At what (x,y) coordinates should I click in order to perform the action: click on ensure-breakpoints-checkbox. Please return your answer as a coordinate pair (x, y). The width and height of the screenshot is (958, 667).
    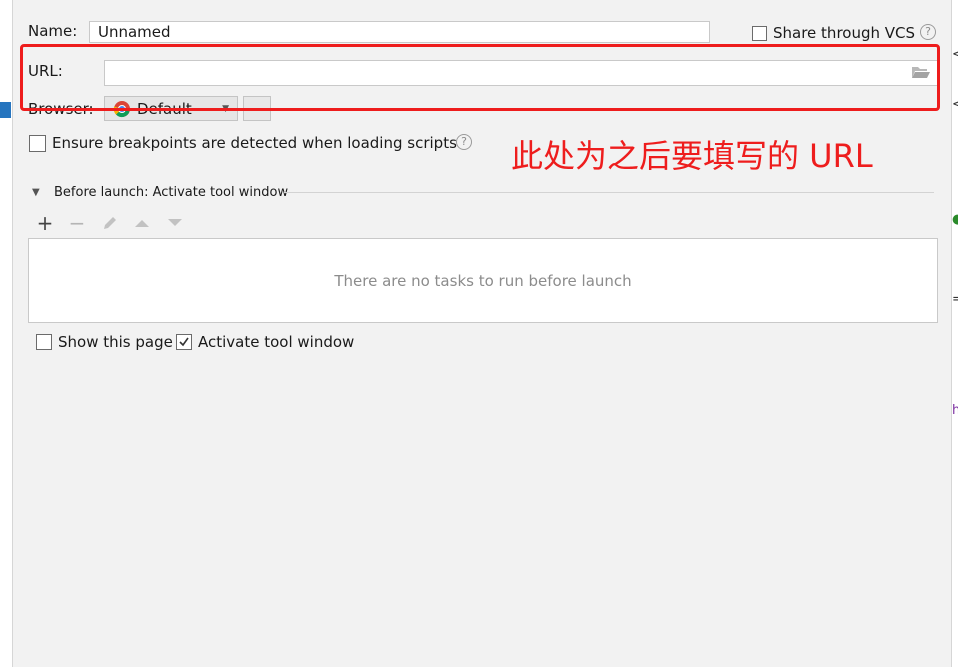
    Looking at the image, I should click on (37, 143).